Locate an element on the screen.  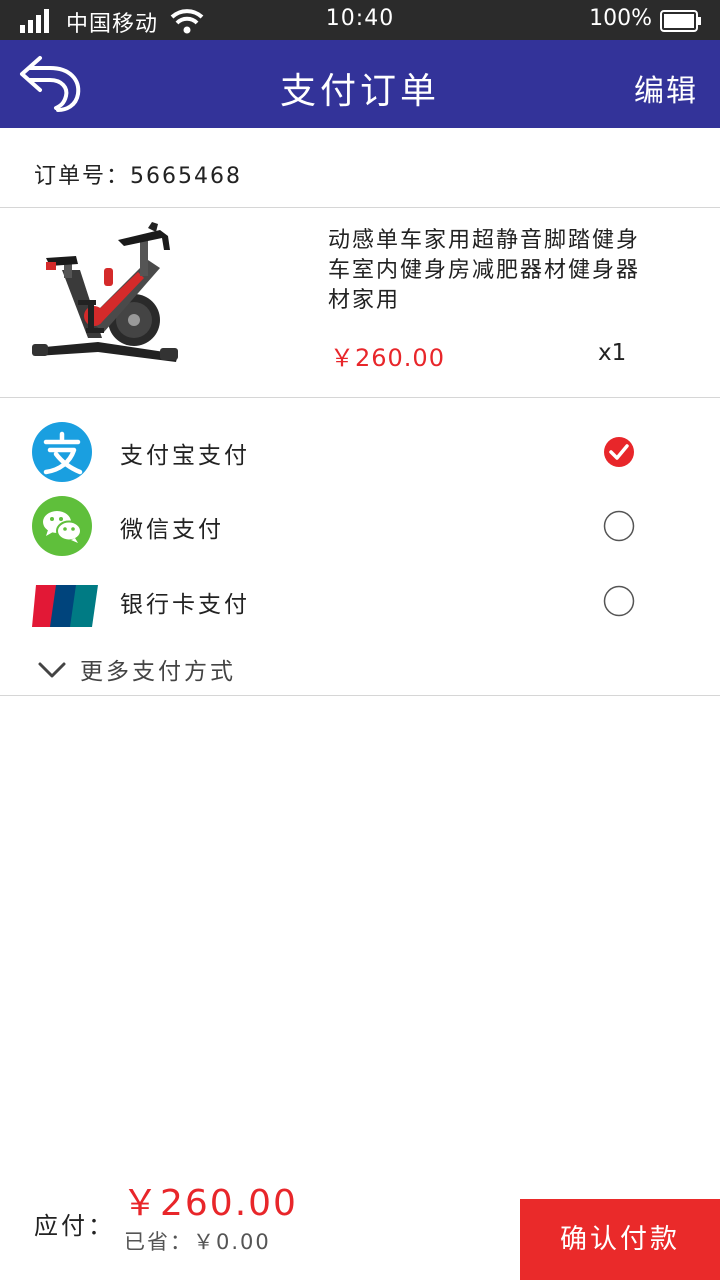
payment-option-label: 微信支付 is located at coordinates (172, 530).